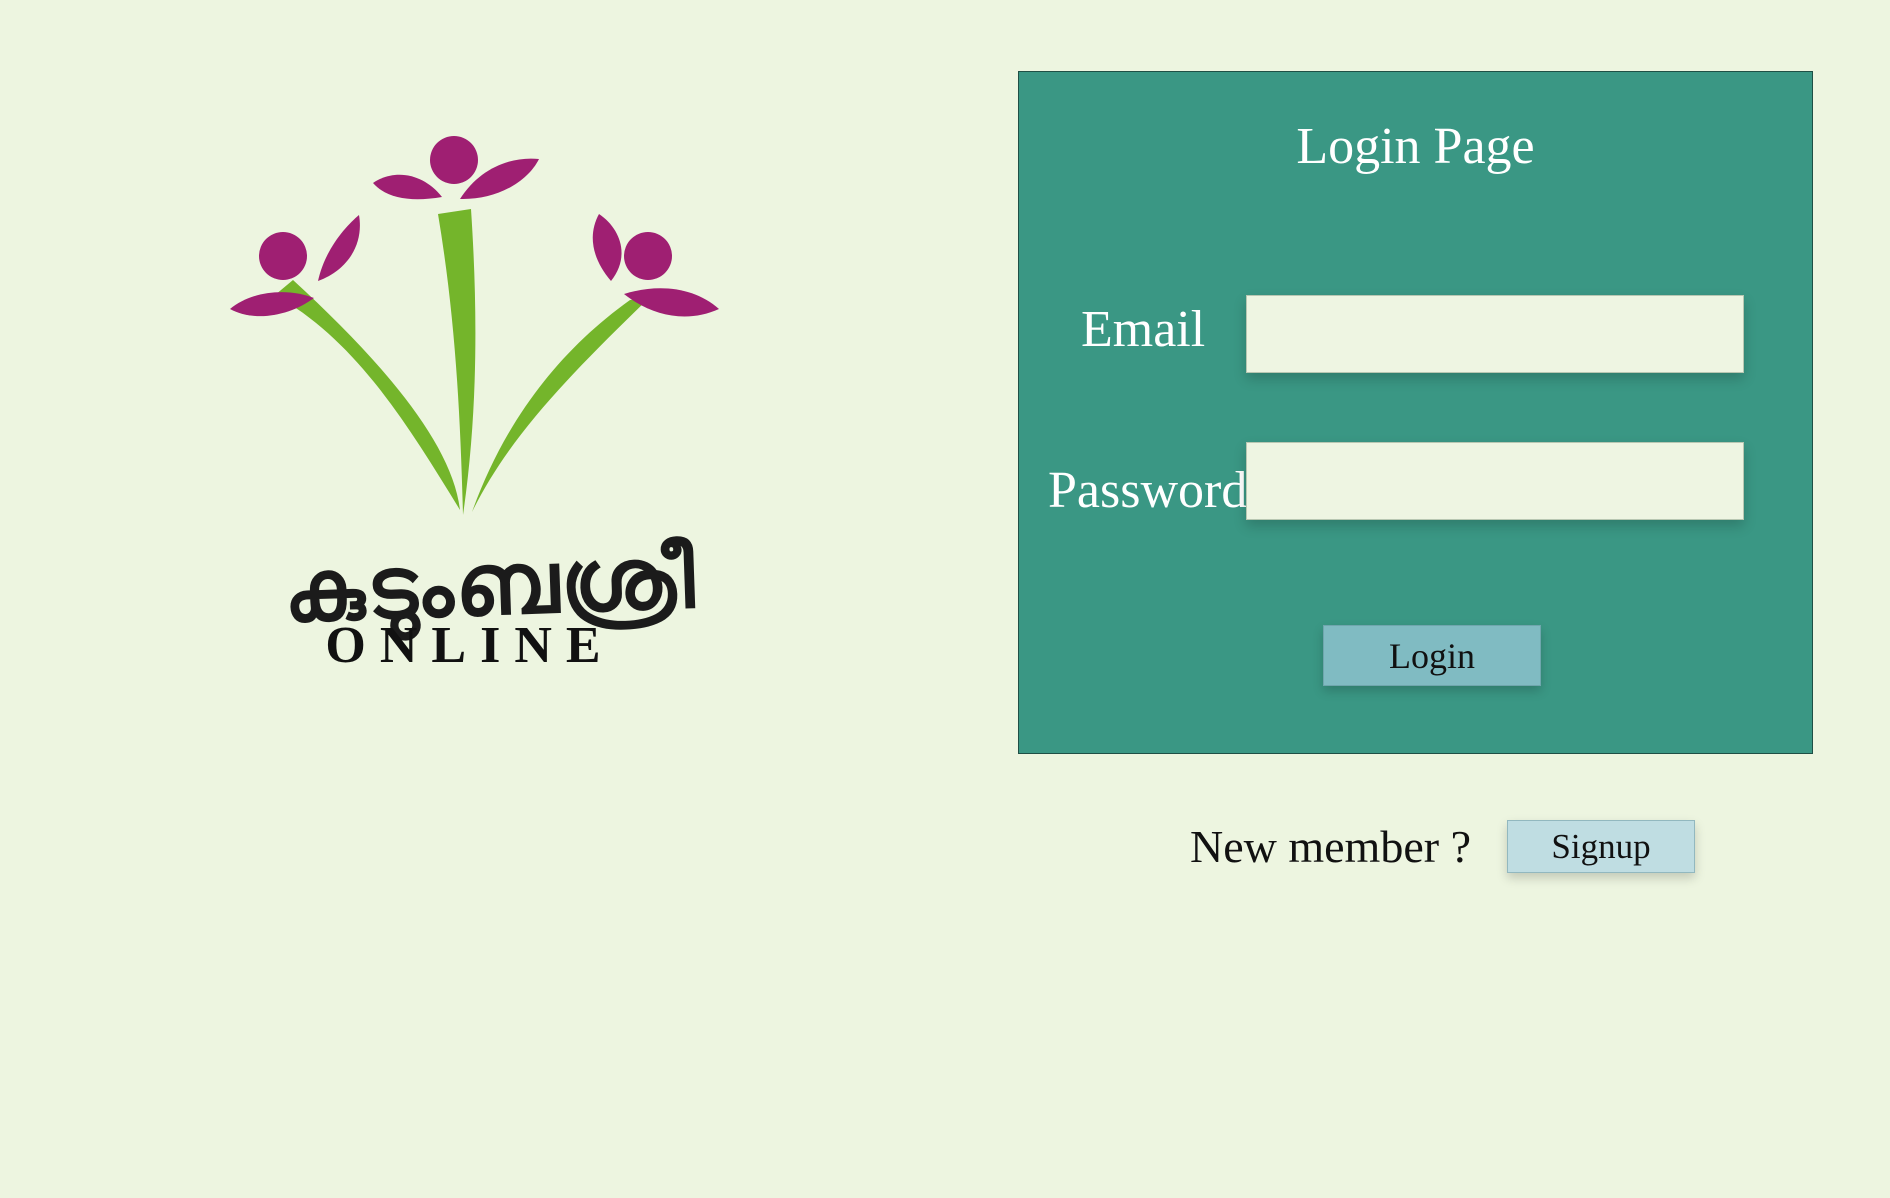 This screenshot has width=1890, height=1198. I want to click on left-stem, so click(367, 395).